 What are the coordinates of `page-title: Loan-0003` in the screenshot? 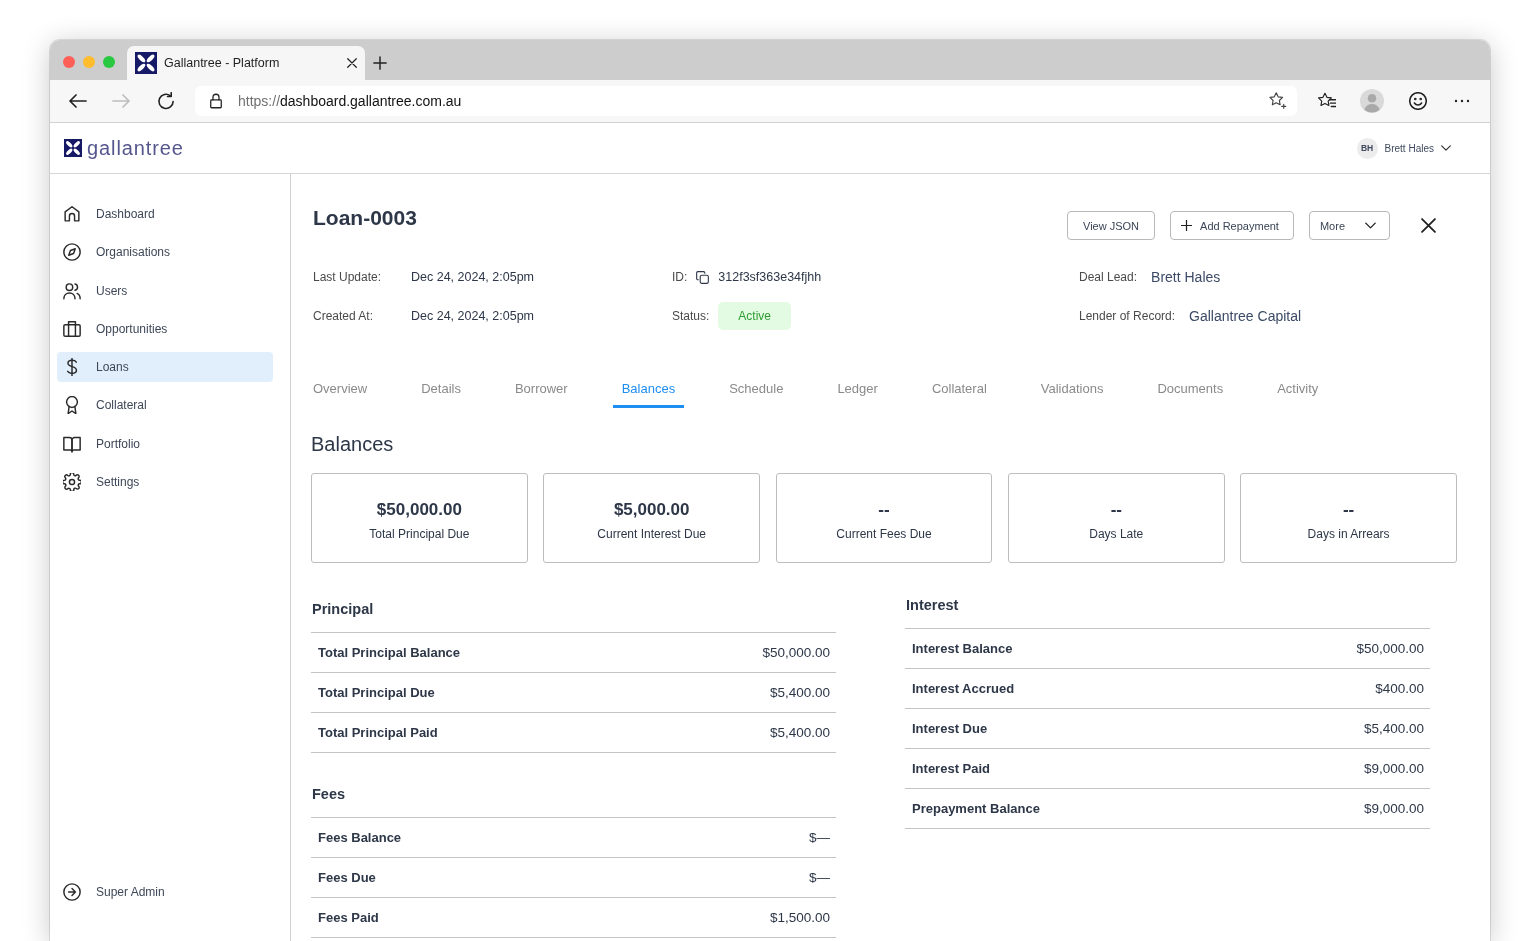 It's located at (365, 218).